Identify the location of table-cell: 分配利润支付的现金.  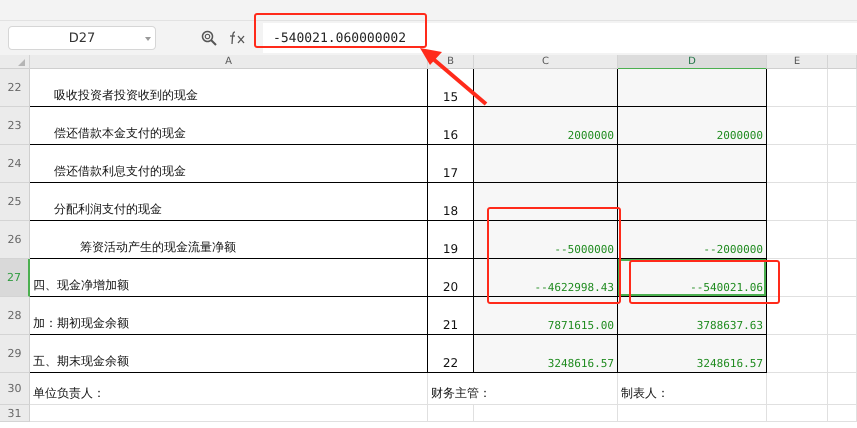
(229, 202).